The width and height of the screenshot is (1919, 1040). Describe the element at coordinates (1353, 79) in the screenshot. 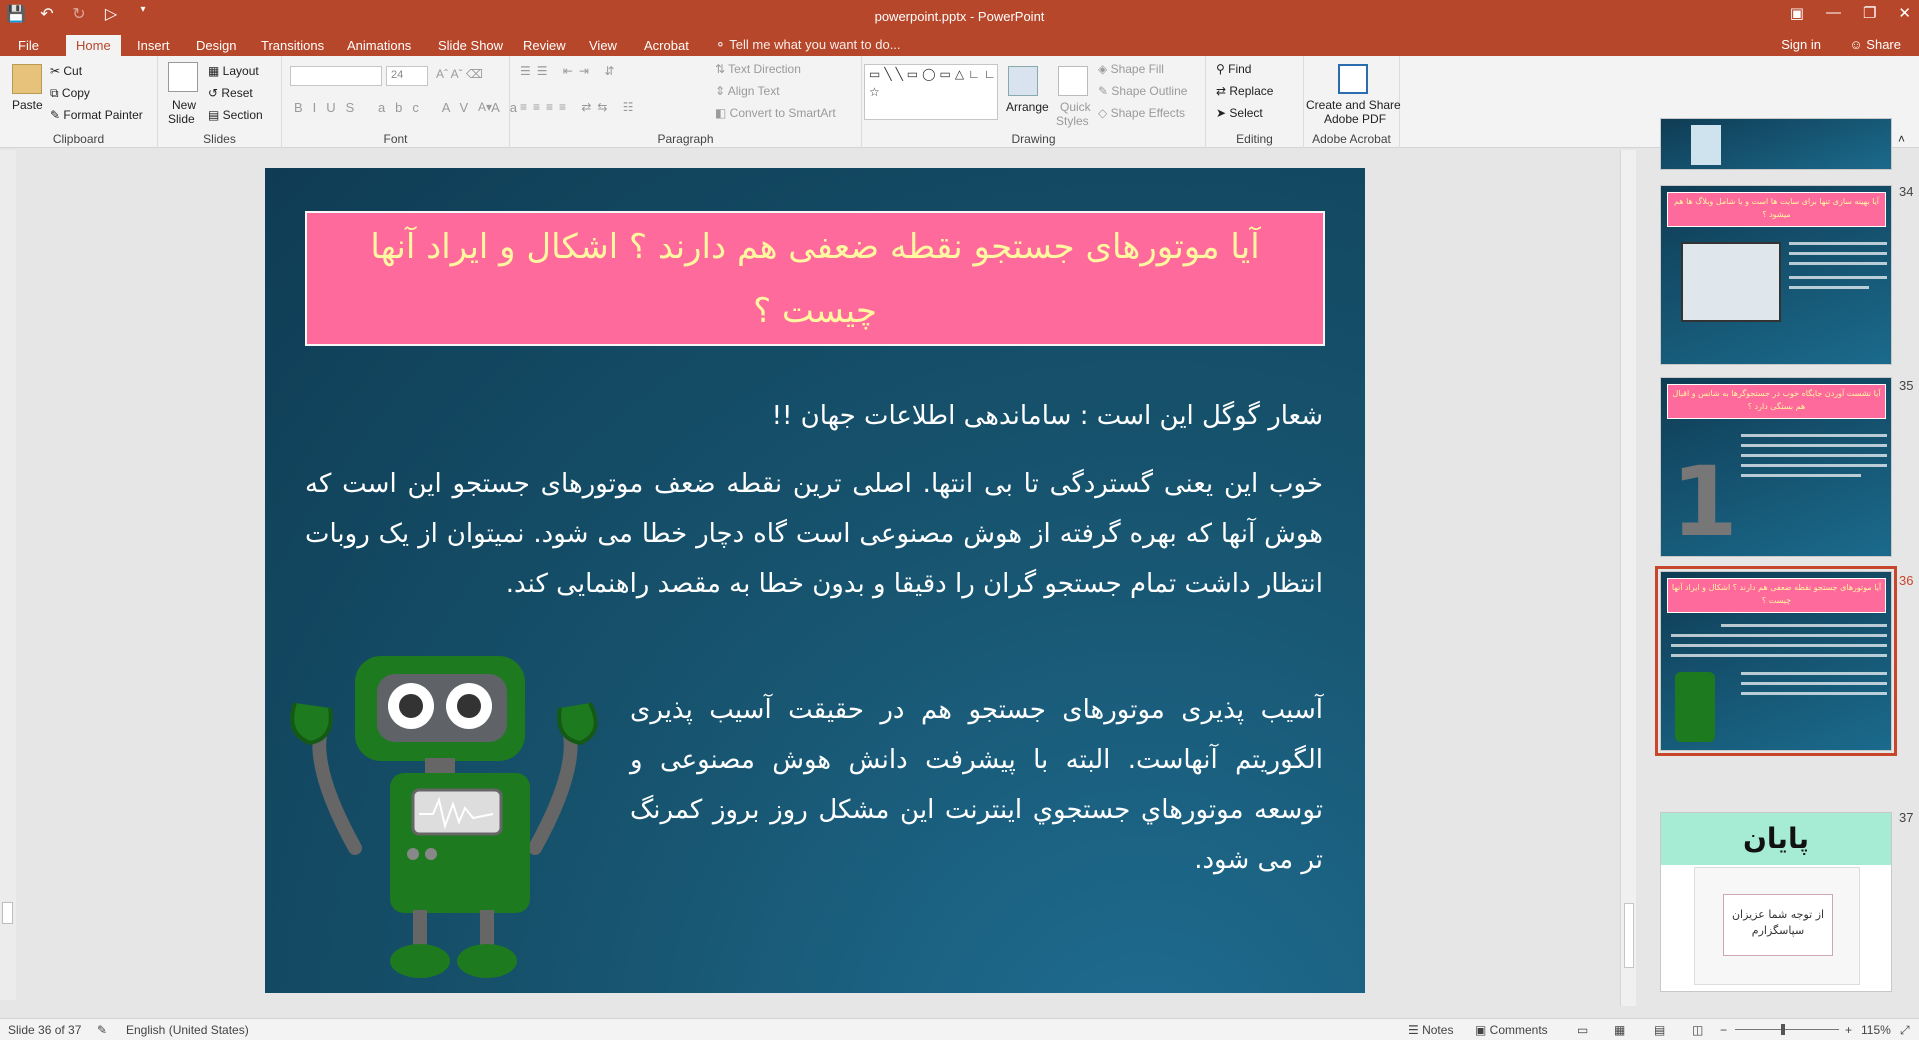

I see `pdf-icon` at that location.